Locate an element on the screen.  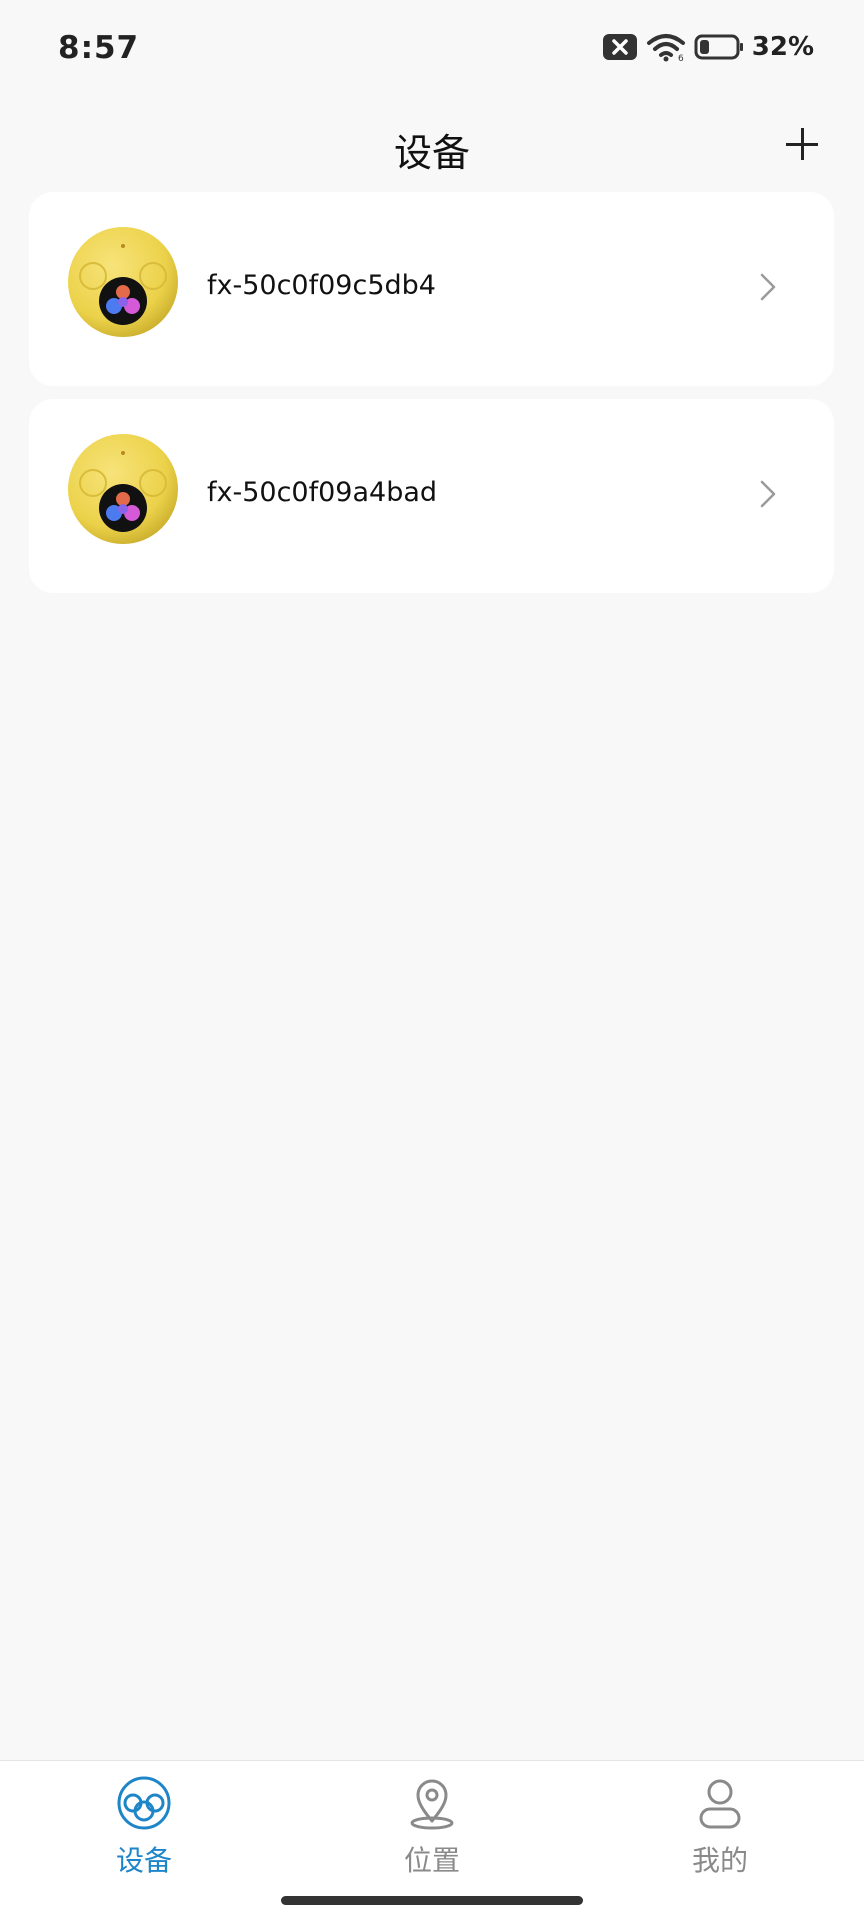
device-name: fx-50c0f09c5db4 is located at coordinates (321, 285).